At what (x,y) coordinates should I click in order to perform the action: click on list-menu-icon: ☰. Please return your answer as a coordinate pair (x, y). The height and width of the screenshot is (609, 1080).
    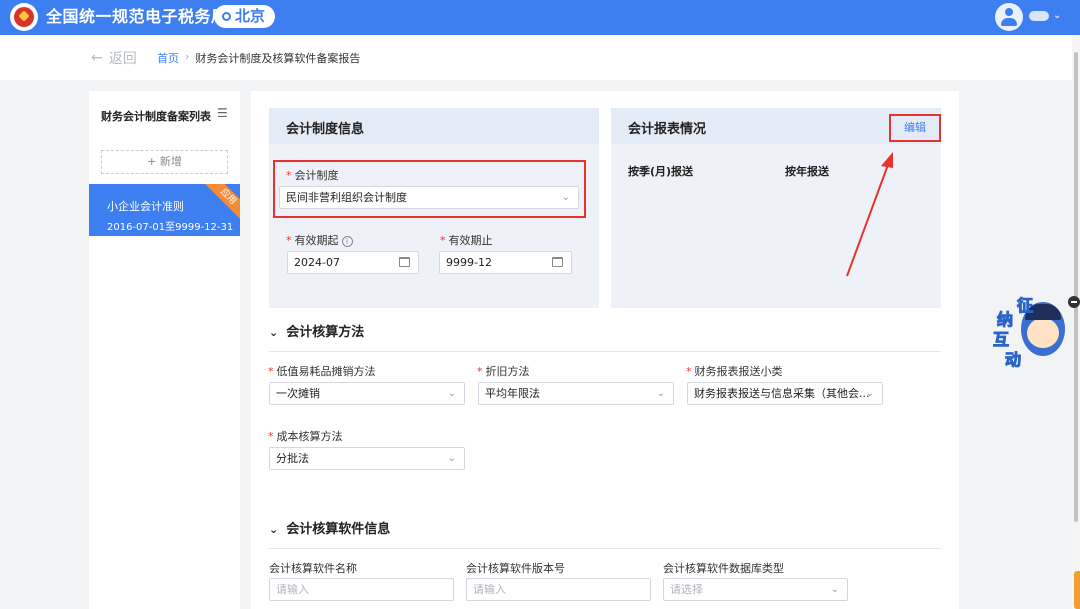
    Looking at the image, I should click on (222, 113).